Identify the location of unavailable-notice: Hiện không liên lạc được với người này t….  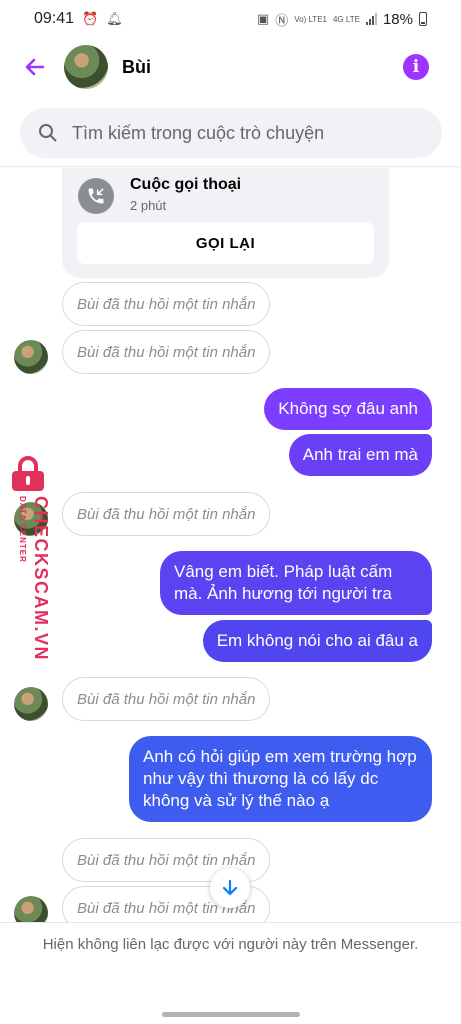
(230, 944).